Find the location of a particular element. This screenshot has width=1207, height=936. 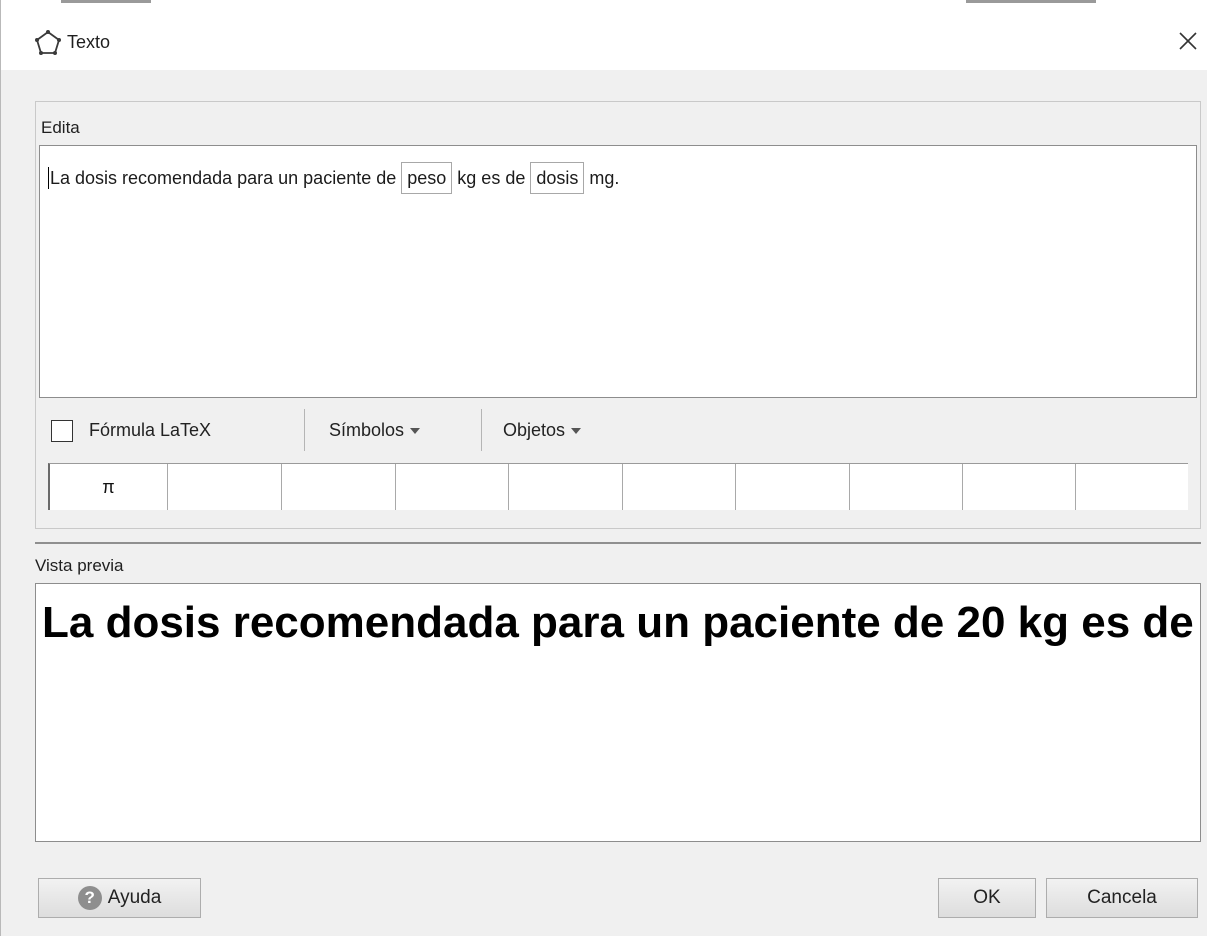

help-icon: ? is located at coordinates (89, 898).